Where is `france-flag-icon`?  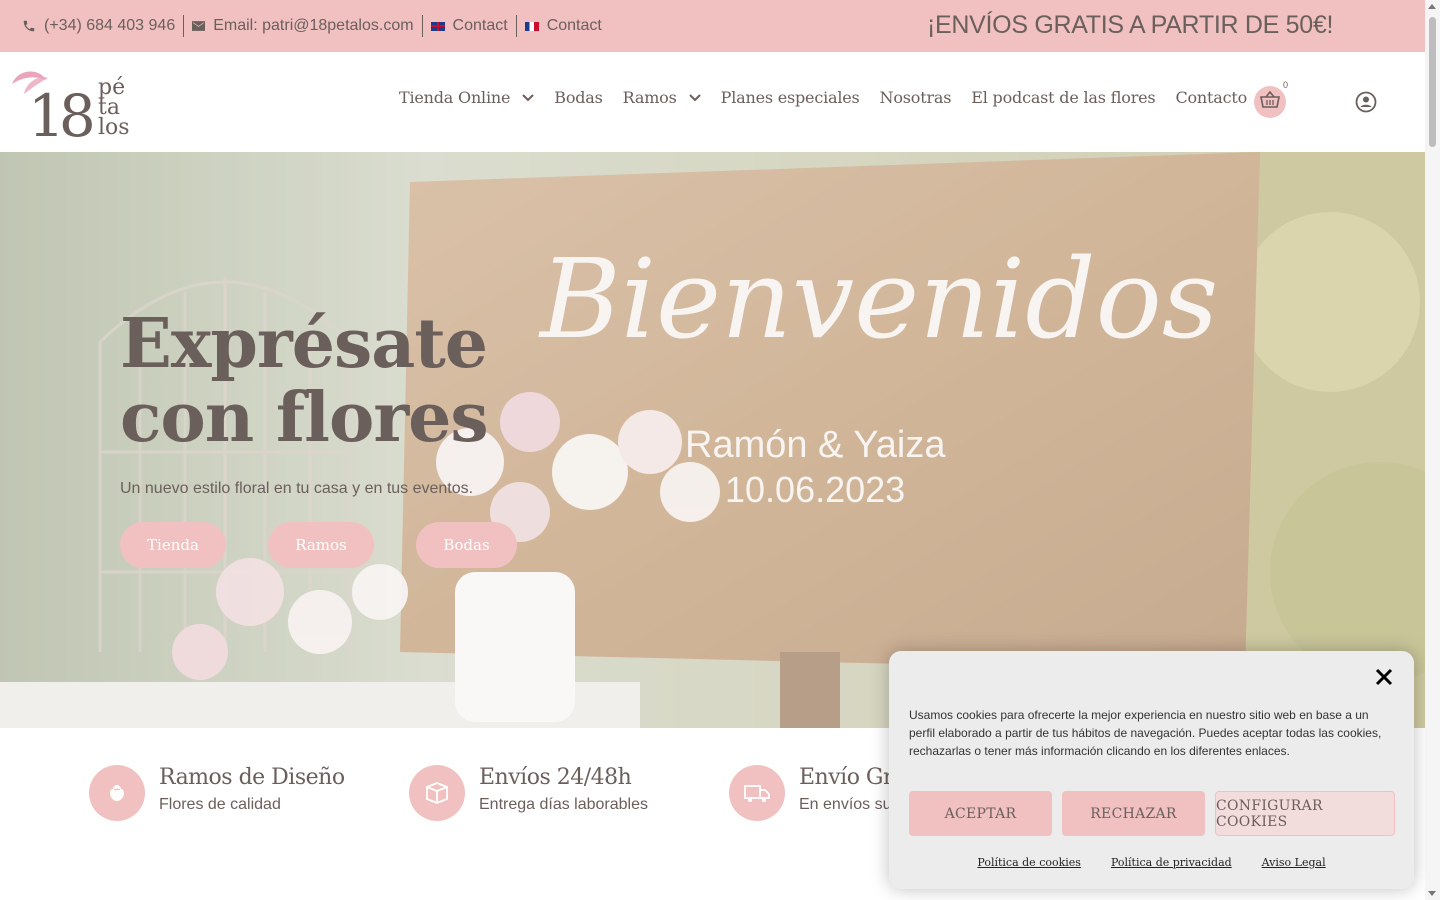 france-flag-icon is located at coordinates (531, 26).